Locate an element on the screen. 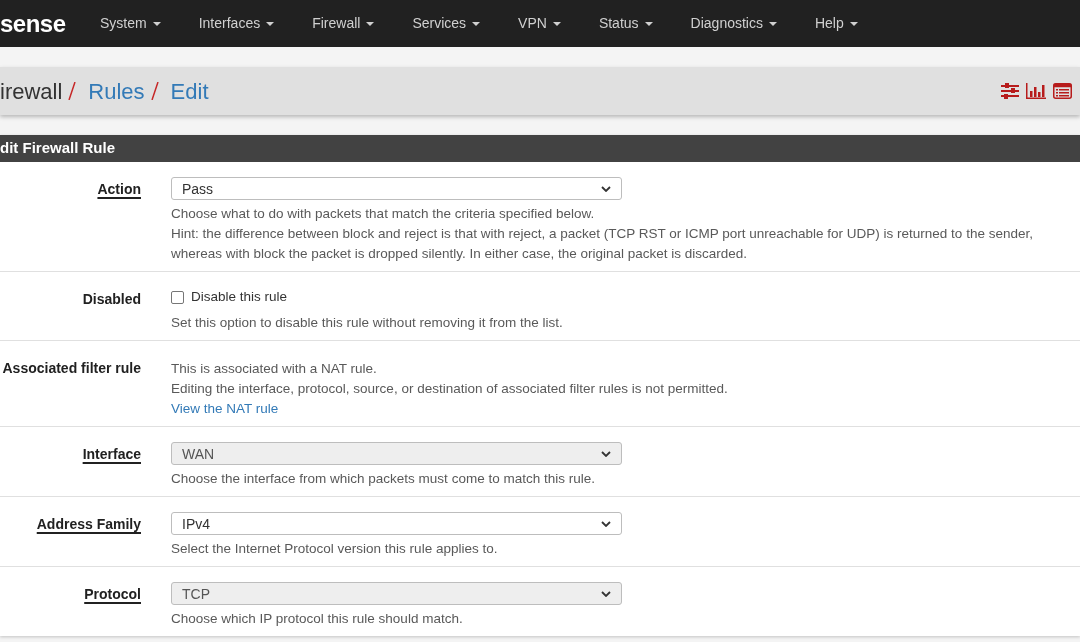 This screenshot has height=642, width=1080. help-text: Choose which IP protocol this rule should match. is located at coordinates (317, 619).